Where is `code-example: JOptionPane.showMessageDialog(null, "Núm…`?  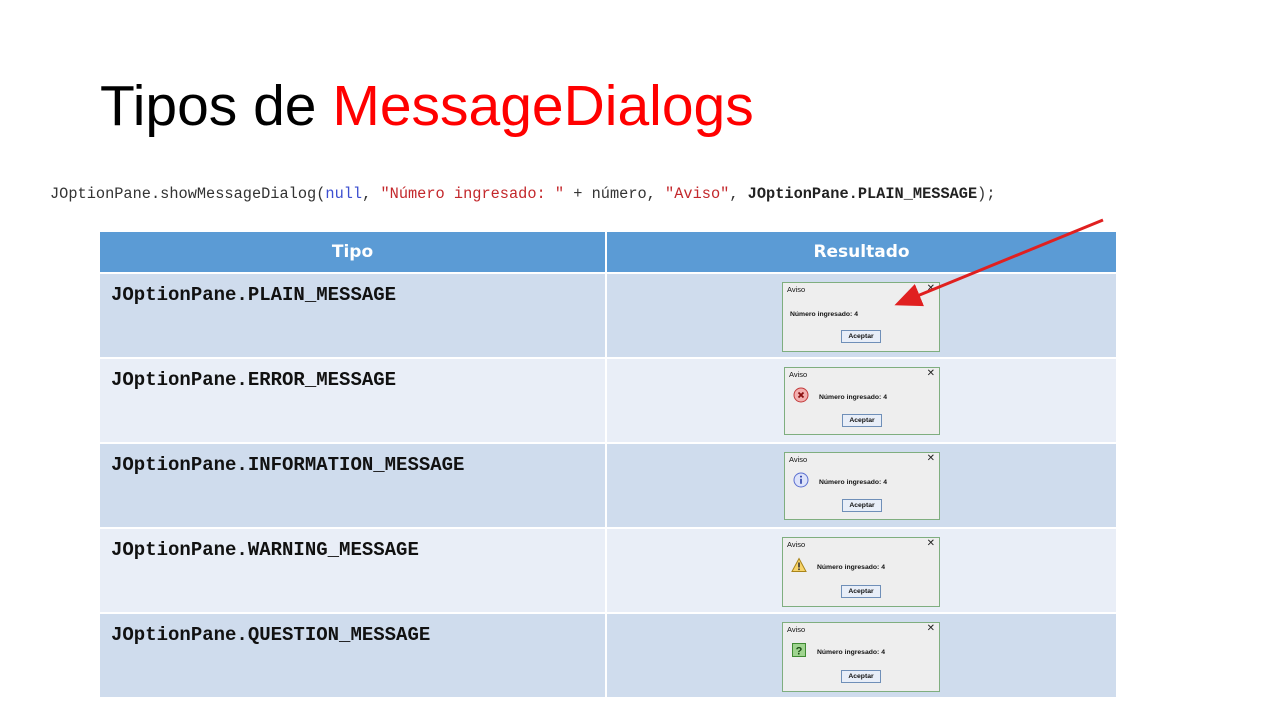 code-example: JOptionPane.showMessageDialog(null, "Núm… is located at coordinates (523, 194).